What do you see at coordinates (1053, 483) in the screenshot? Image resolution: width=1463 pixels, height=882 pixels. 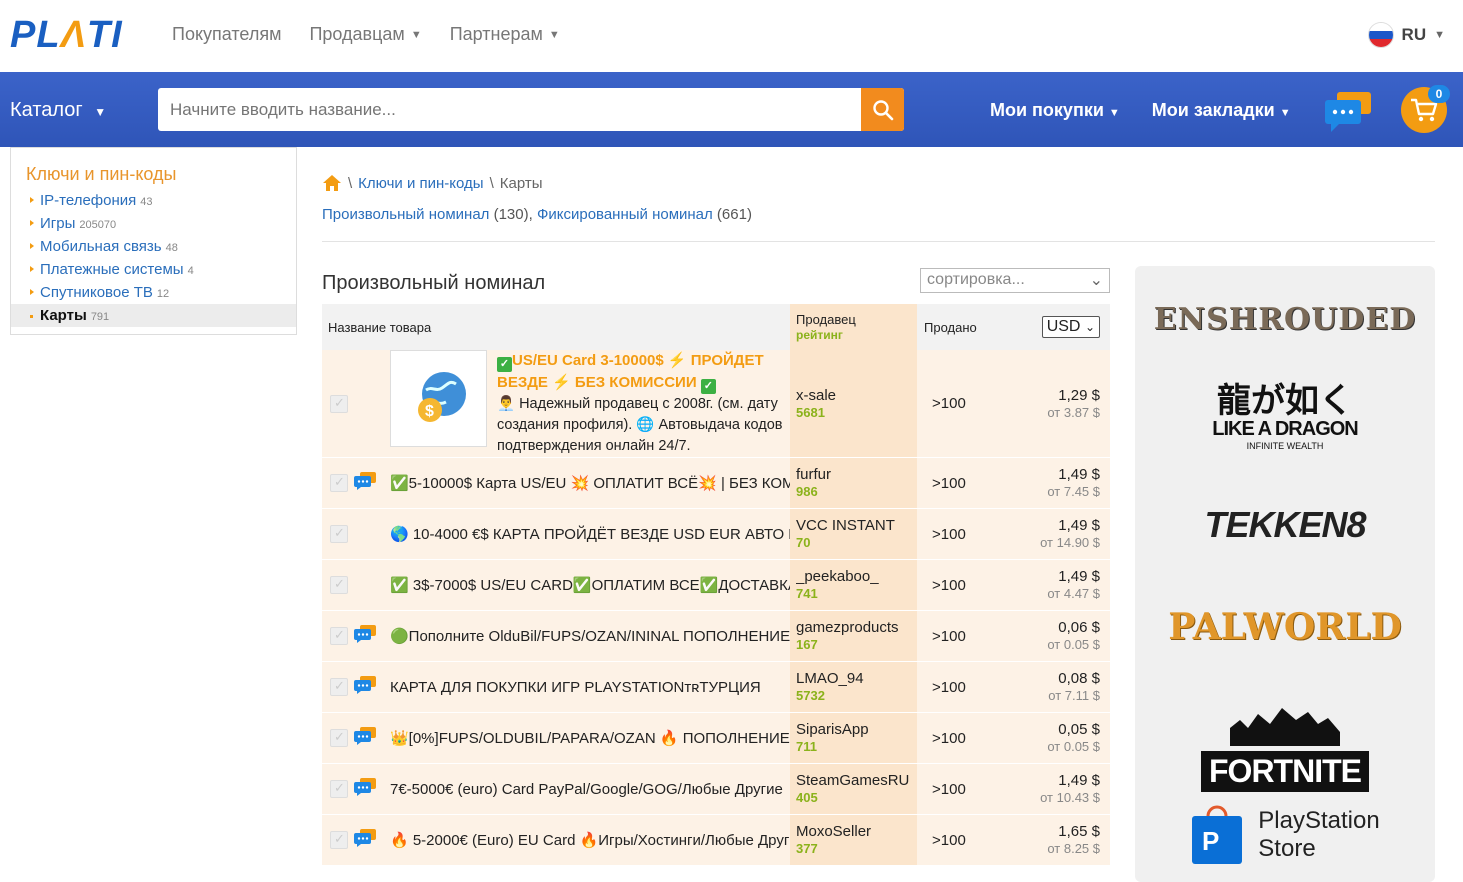 I see `price-cell: 1,49 $ от 7.45 $` at bounding box center [1053, 483].